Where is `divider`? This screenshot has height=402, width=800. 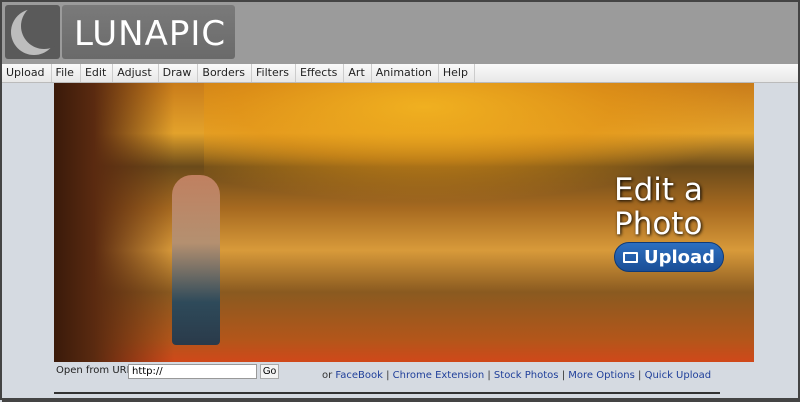
divider is located at coordinates (387, 393).